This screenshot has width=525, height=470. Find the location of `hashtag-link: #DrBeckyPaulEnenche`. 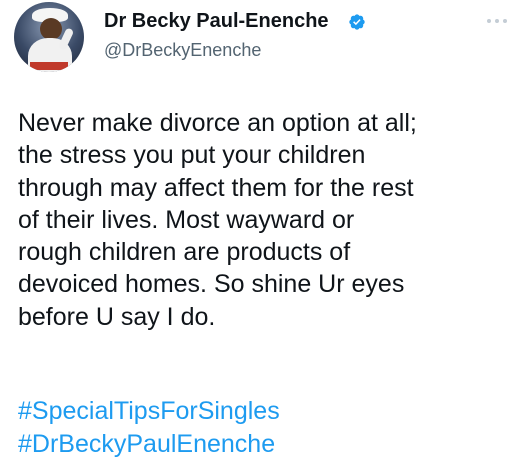

hashtag-link: #DrBeckyPaulEnenche is located at coordinates (146, 444).